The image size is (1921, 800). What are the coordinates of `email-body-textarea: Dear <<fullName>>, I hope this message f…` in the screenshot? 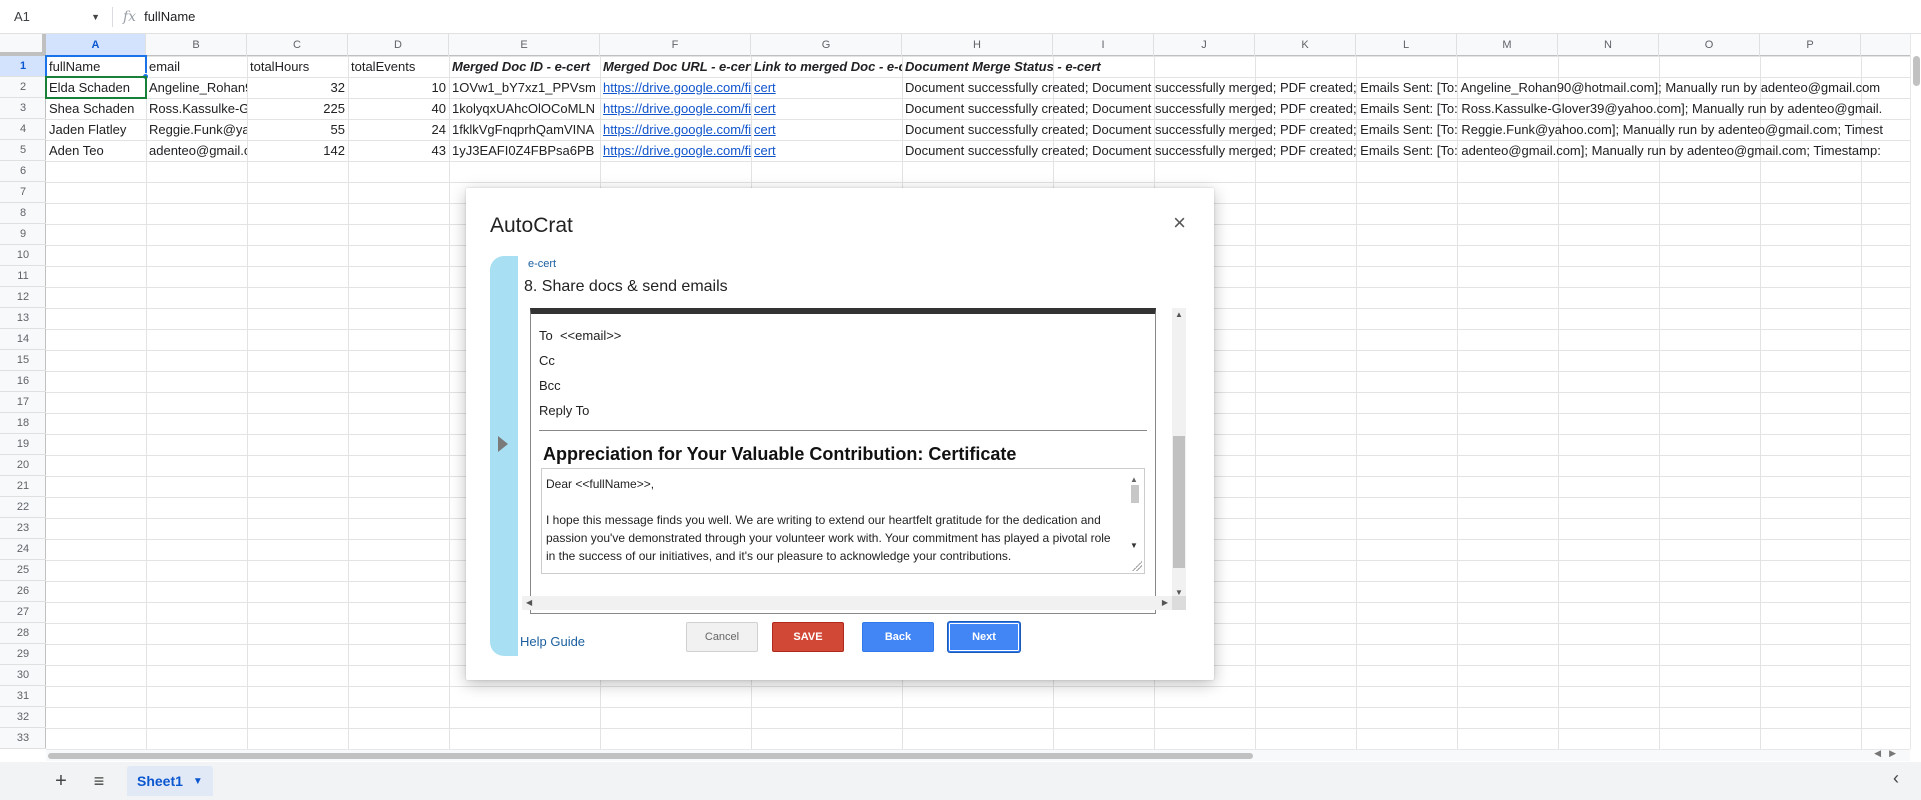 It's located at (843, 521).